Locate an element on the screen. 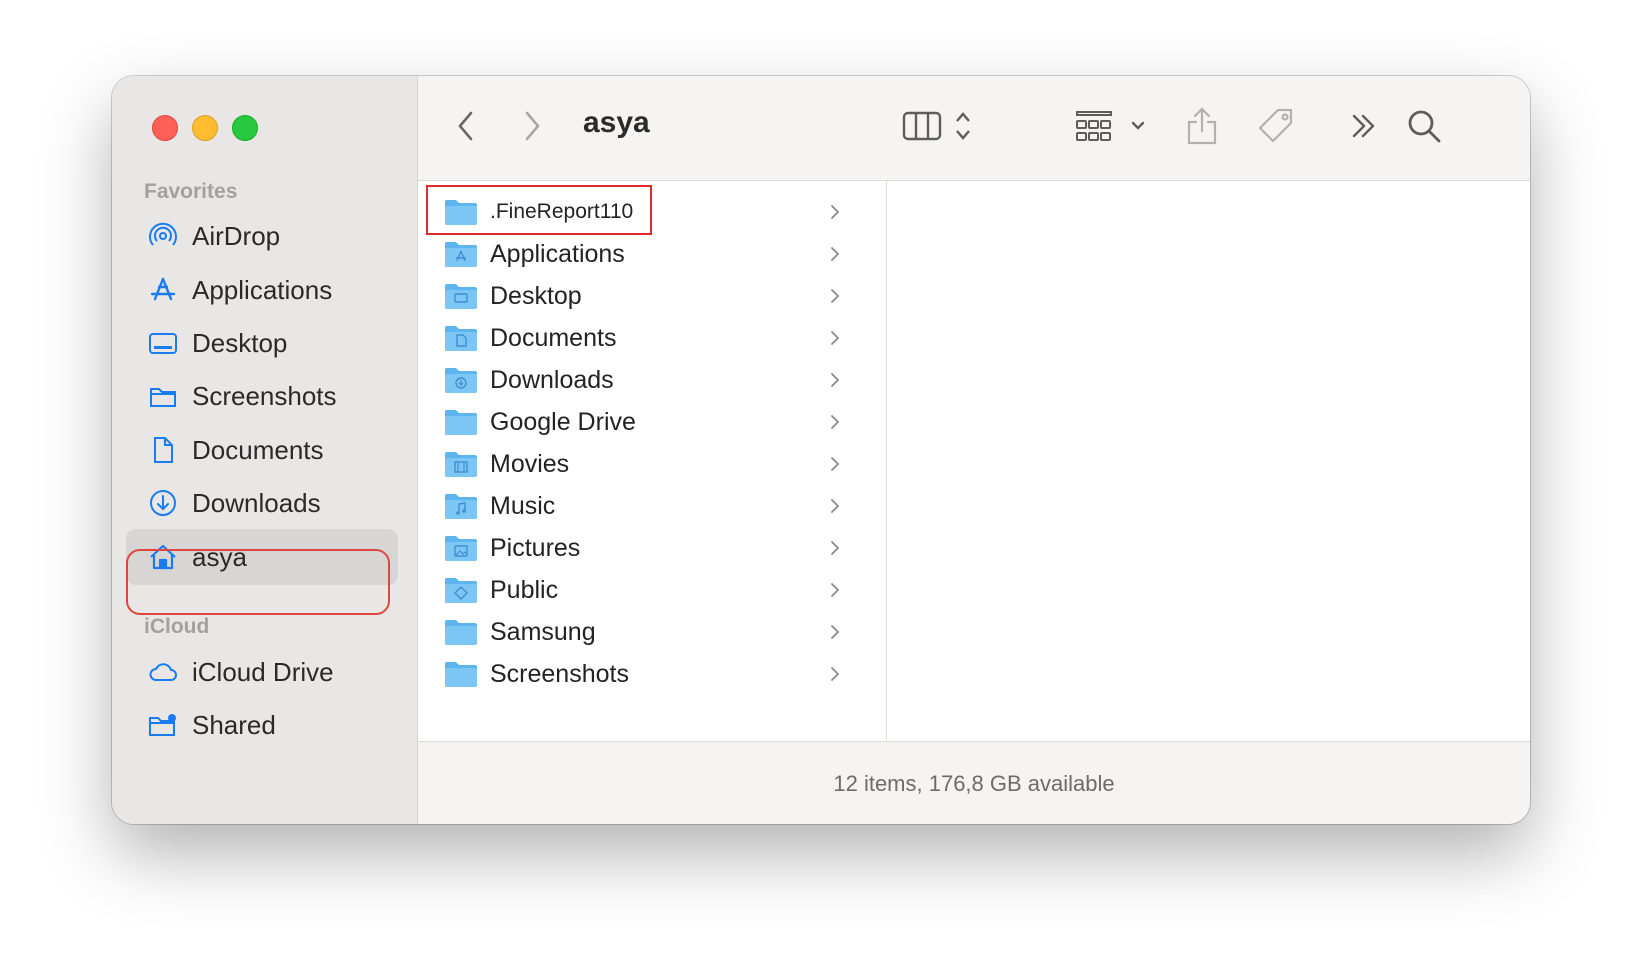  status-bar: 12 items, 176,8 GB available is located at coordinates (974, 782).